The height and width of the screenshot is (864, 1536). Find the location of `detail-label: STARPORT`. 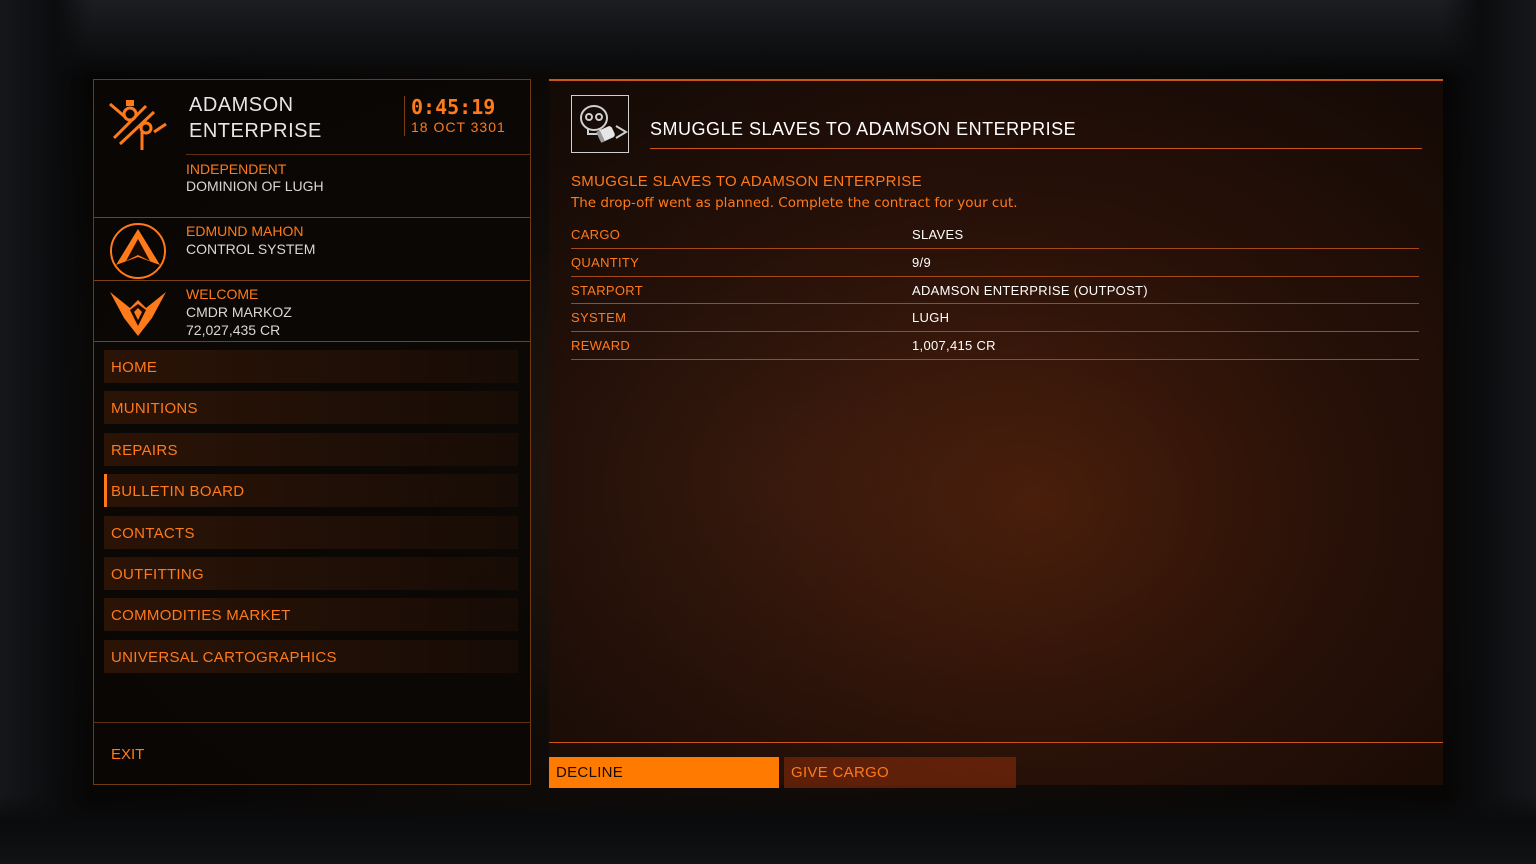

detail-label: STARPORT is located at coordinates (607, 290).